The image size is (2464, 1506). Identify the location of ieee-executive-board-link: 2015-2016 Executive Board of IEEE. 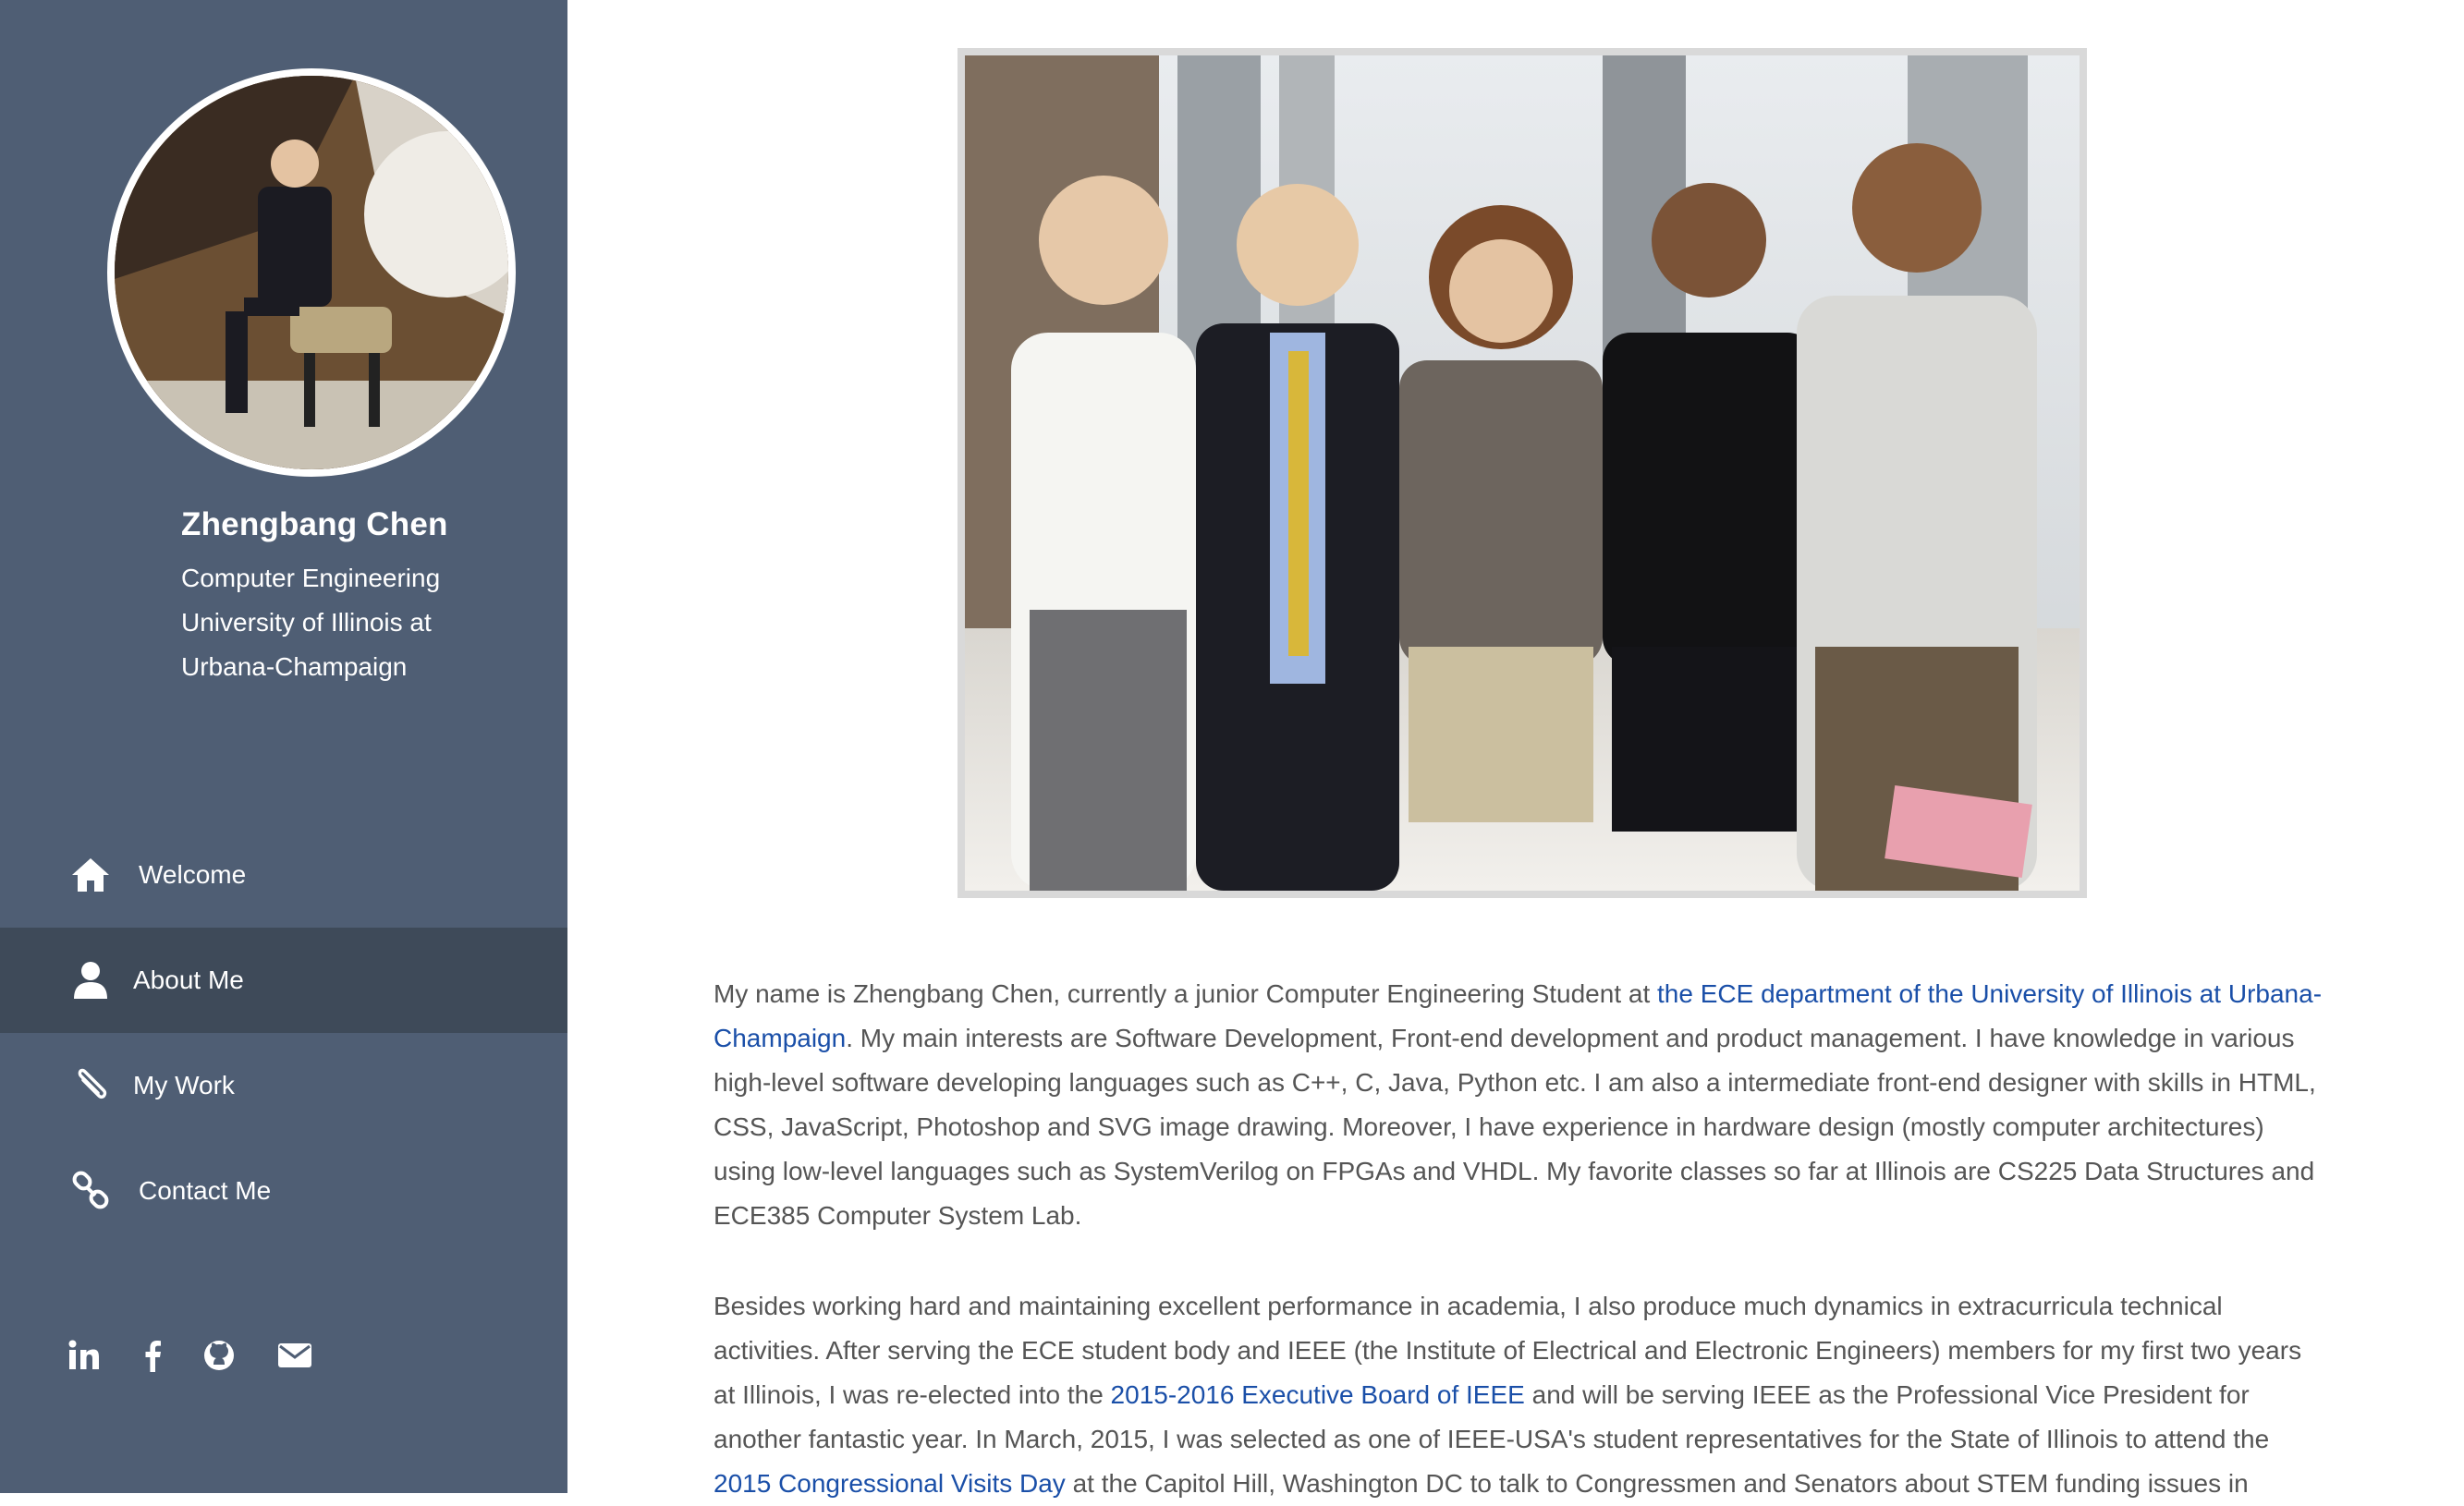
(1318, 1394).